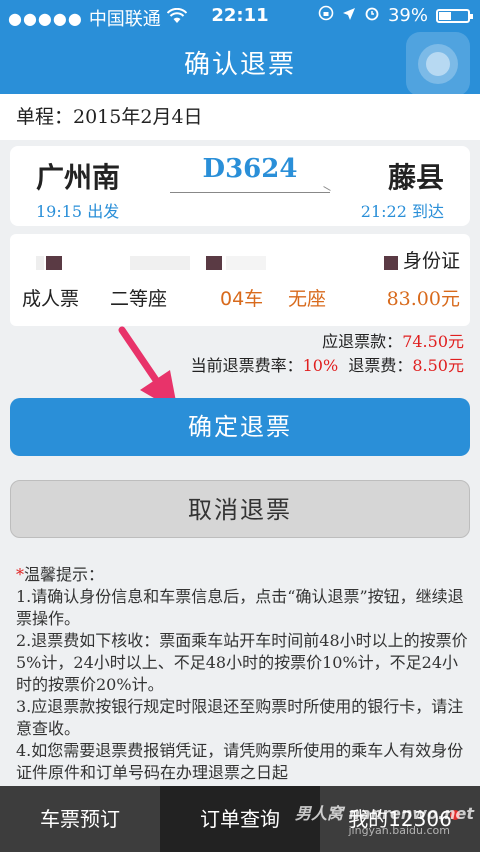 The width and height of the screenshot is (480, 852). I want to click on arrival-station: 藤县, so click(415, 177).